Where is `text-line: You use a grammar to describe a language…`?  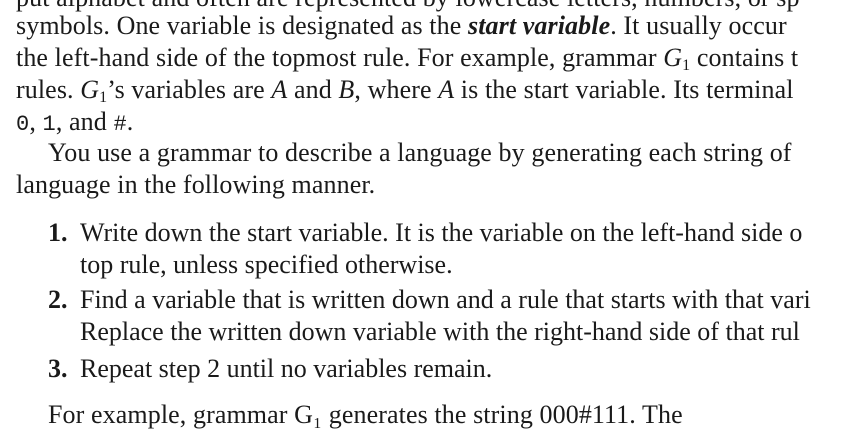 text-line: You use a grammar to describe a language… is located at coordinates (420, 152).